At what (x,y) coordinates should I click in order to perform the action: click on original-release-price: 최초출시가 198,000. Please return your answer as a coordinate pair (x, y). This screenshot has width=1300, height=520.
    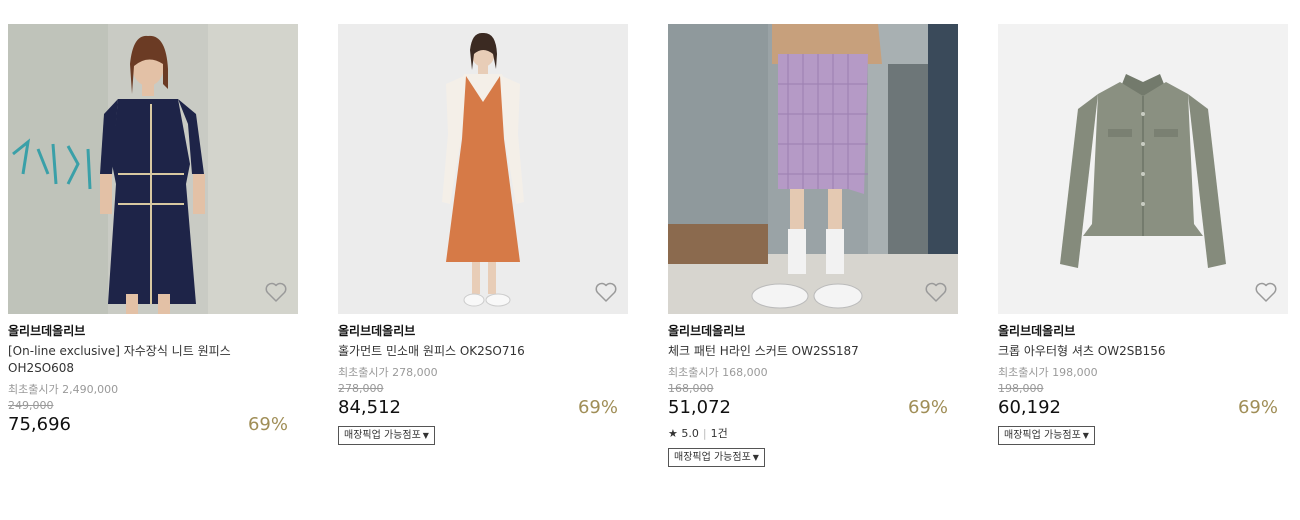
    Looking at the image, I should click on (1048, 372).